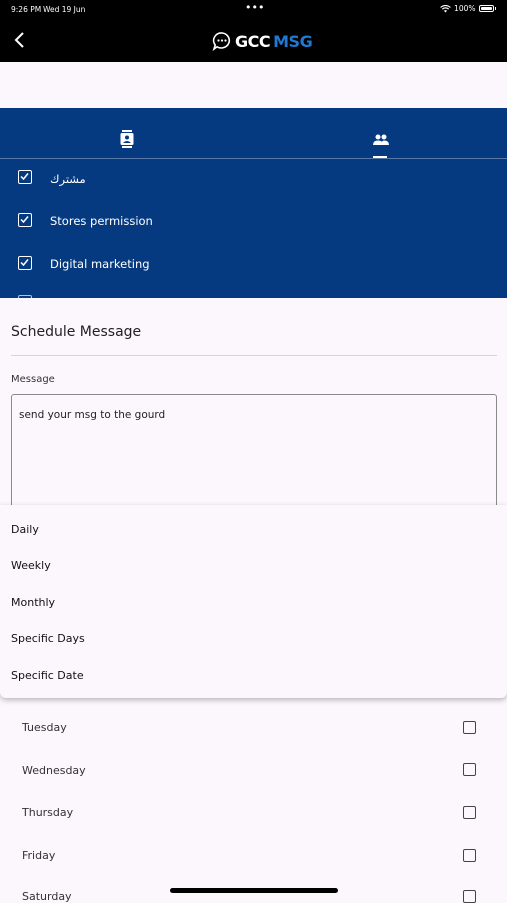 This screenshot has height=903, width=507. Describe the element at coordinates (253, 180) in the screenshot. I see `group-item: مشترك` at that location.